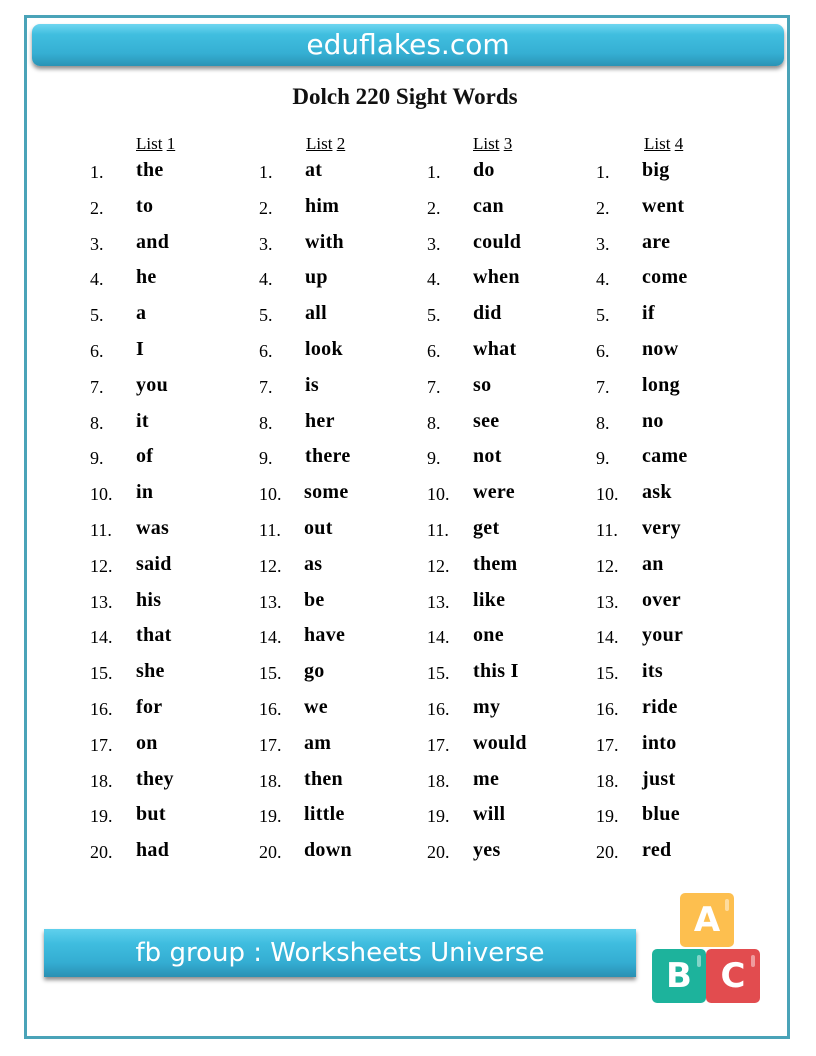 The height and width of the screenshot is (1056, 816). I want to click on sight-word: her, so click(320, 420).